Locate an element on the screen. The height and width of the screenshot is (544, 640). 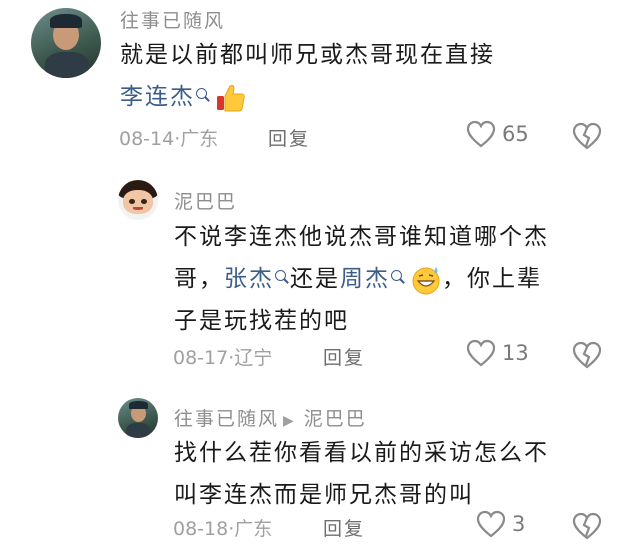
comment-username: 往事已随风 ▶ 泥巴巴 is located at coordinates (270, 417).